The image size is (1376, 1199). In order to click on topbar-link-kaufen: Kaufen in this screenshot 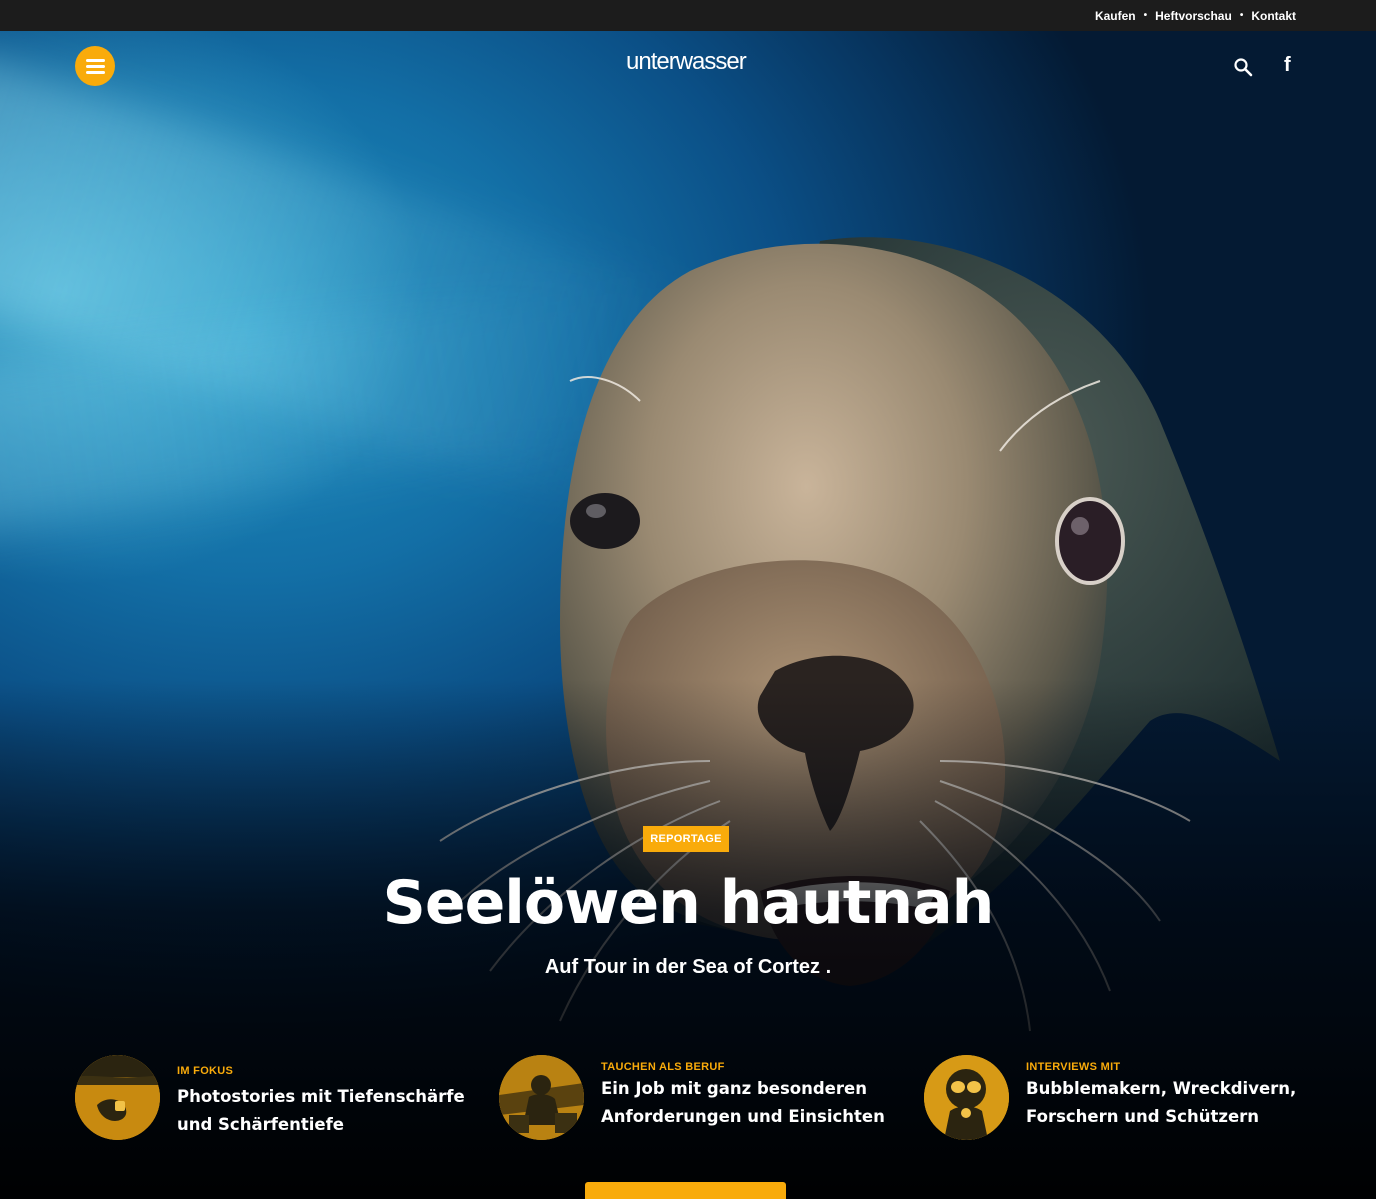, I will do `click(1115, 16)`.